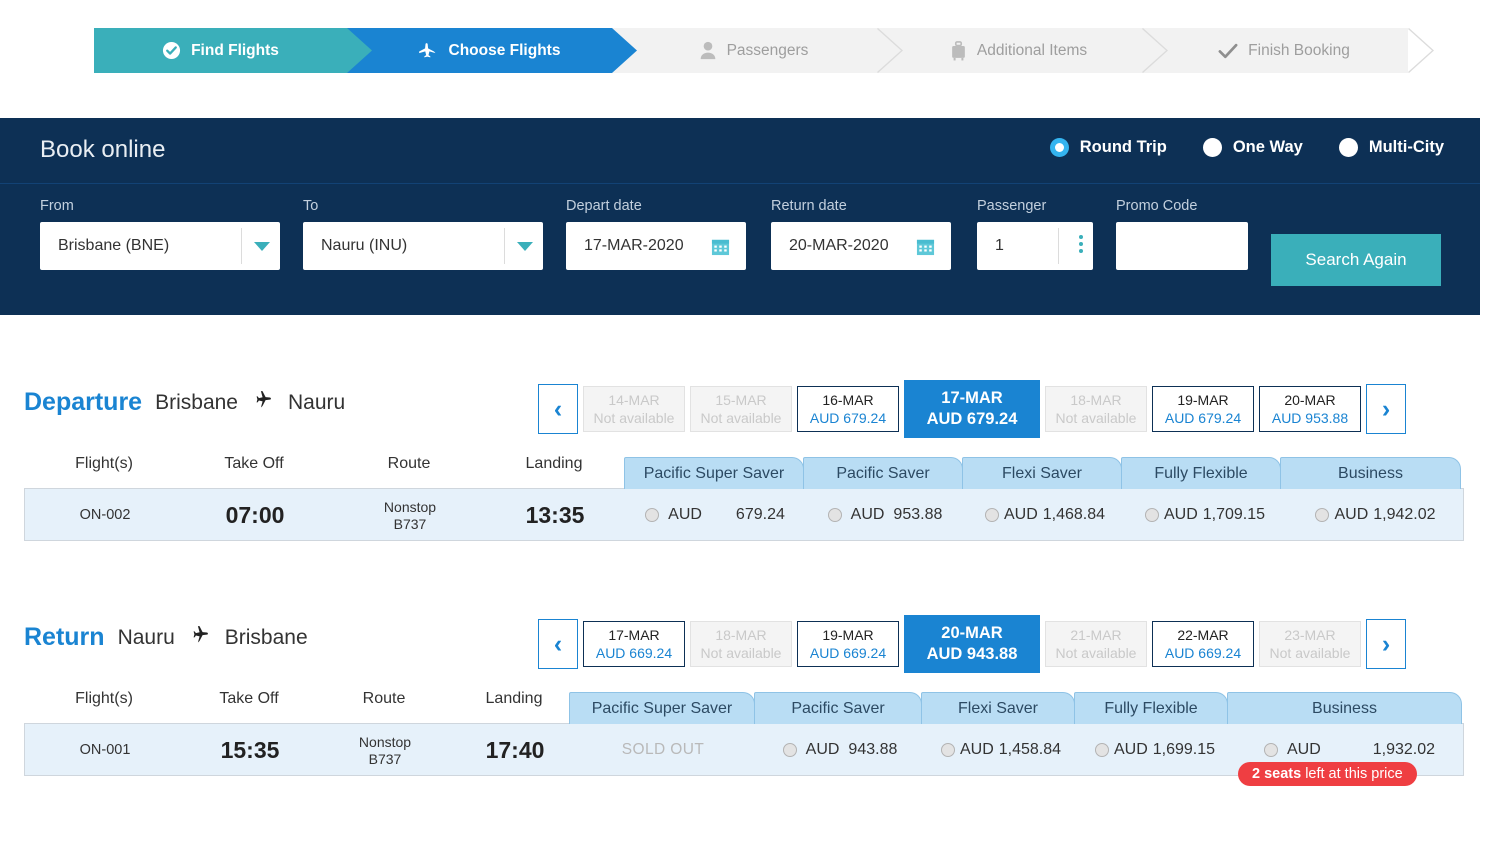 The width and height of the screenshot is (1497, 842). Describe the element at coordinates (1203, 409) in the screenshot. I see `departure-date-option: 19-MAR AUD 679.24` at that location.